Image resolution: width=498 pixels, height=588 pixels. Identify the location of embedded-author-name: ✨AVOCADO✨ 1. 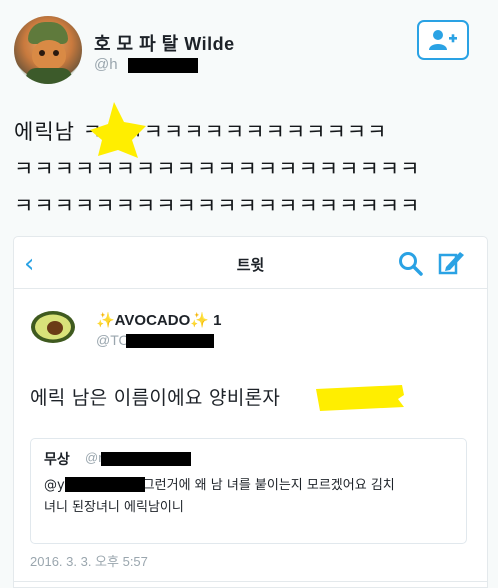
(158, 320).